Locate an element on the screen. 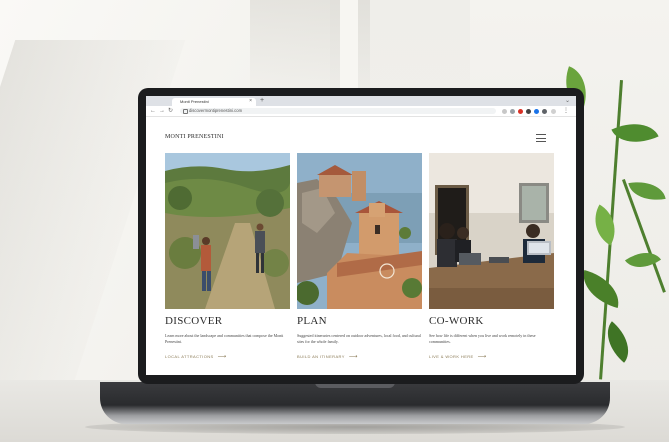 The width and height of the screenshot is (669, 442). extension-icon is located at coordinates (504, 111).